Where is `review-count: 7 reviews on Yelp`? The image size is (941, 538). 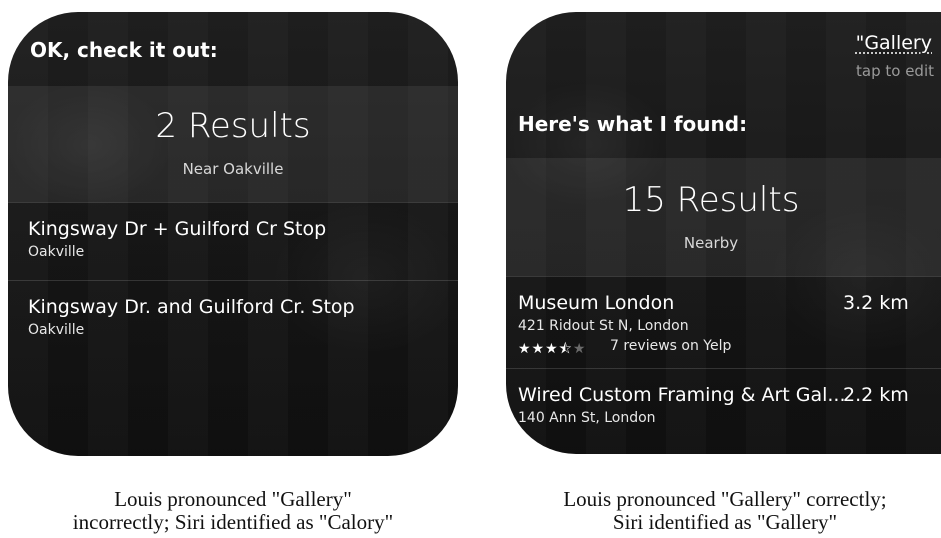 review-count: 7 reviews on Yelp is located at coordinates (670, 346).